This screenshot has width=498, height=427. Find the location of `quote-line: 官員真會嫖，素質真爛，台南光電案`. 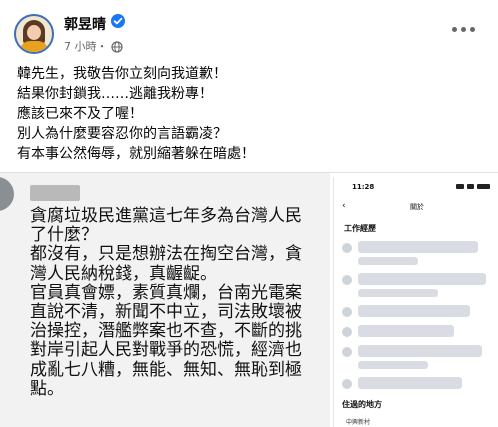

quote-line: 官員真會嫖，素質真爛，台南光電案 is located at coordinates (166, 292).